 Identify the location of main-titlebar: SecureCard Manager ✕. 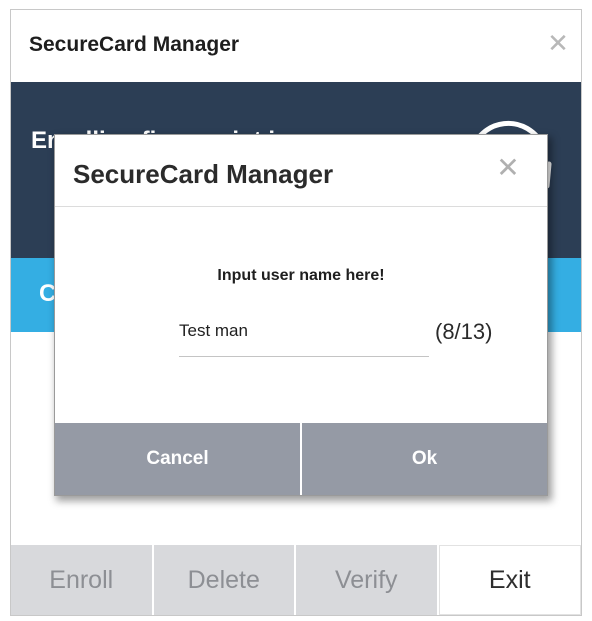
(296, 46).